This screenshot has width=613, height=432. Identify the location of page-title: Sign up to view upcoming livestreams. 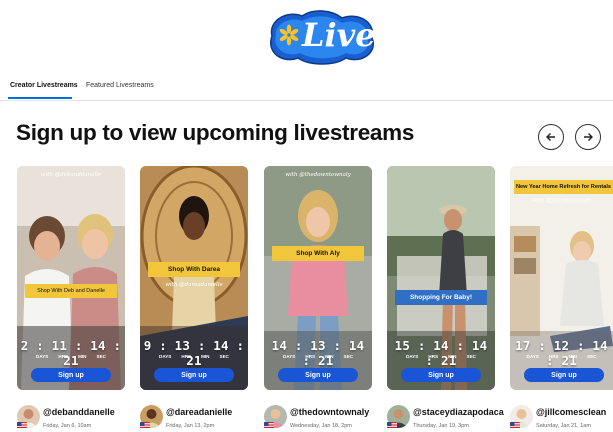
(215, 132).